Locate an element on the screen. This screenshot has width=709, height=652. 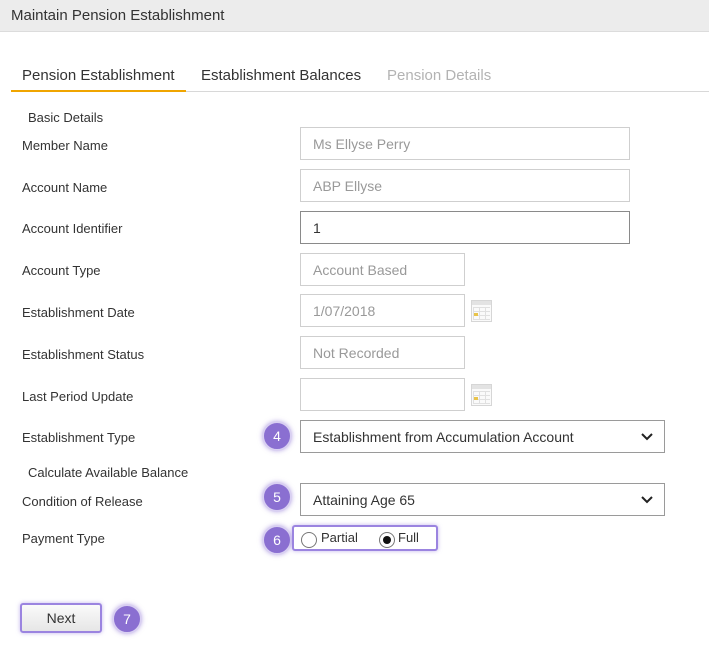
payment-type-full-label: Full is located at coordinates (408, 537).